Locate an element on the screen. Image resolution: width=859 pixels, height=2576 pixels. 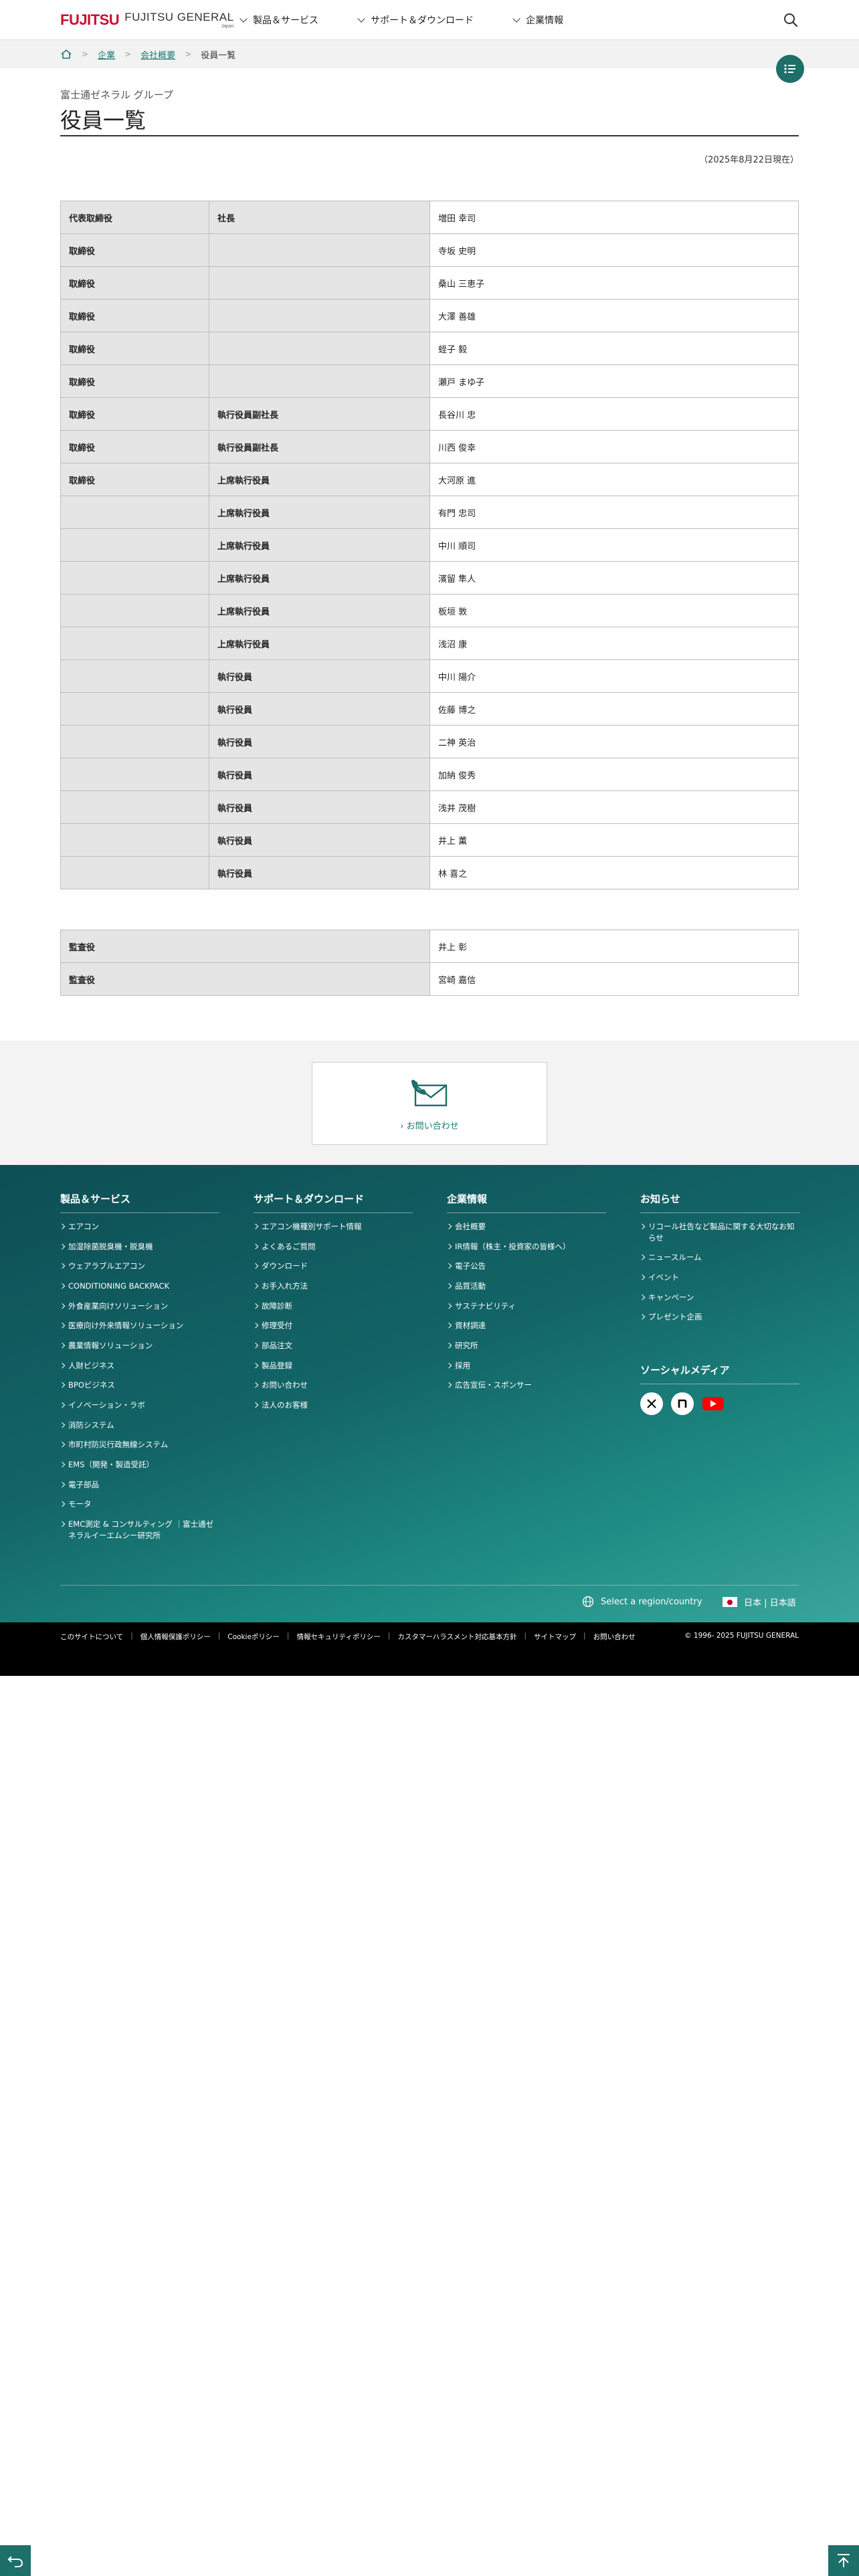
footer-link: 部品注文 is located at coordinates (333, 1346).